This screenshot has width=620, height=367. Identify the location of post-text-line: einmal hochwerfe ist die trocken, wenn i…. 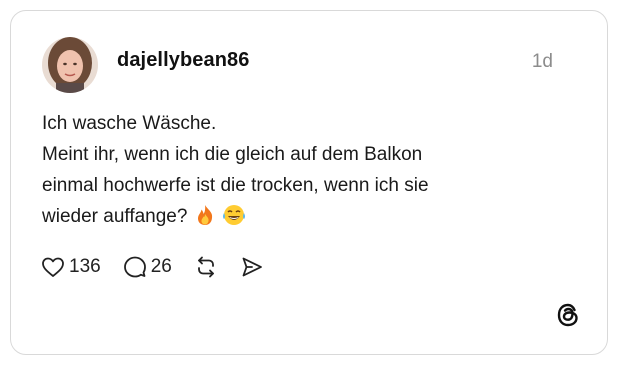
(235, 185).